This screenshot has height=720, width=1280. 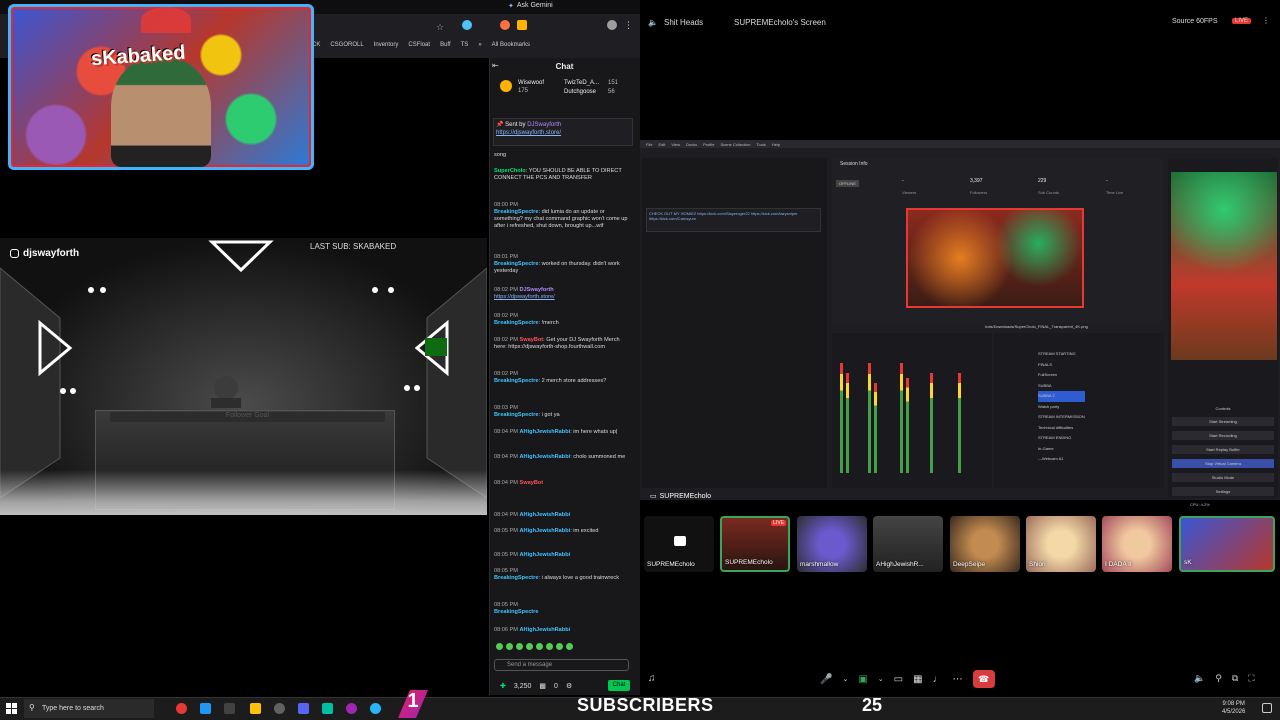 What do you see at coordinates (1061, 407) in the screenshot?
I see `scene-item: Watch party` at bounding box center [1061, 407].